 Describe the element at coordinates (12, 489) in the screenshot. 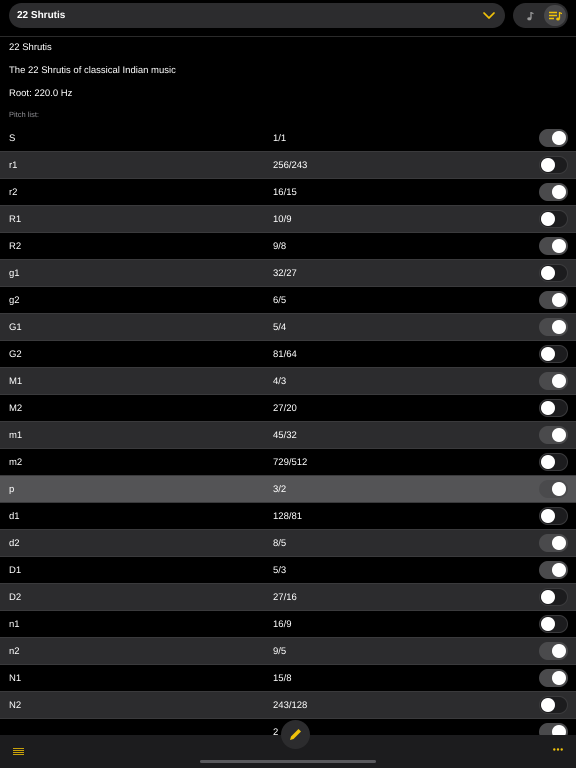

I see `pitch-name: p` at that location.